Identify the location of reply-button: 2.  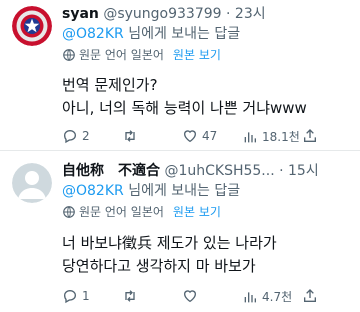
(76, 136).